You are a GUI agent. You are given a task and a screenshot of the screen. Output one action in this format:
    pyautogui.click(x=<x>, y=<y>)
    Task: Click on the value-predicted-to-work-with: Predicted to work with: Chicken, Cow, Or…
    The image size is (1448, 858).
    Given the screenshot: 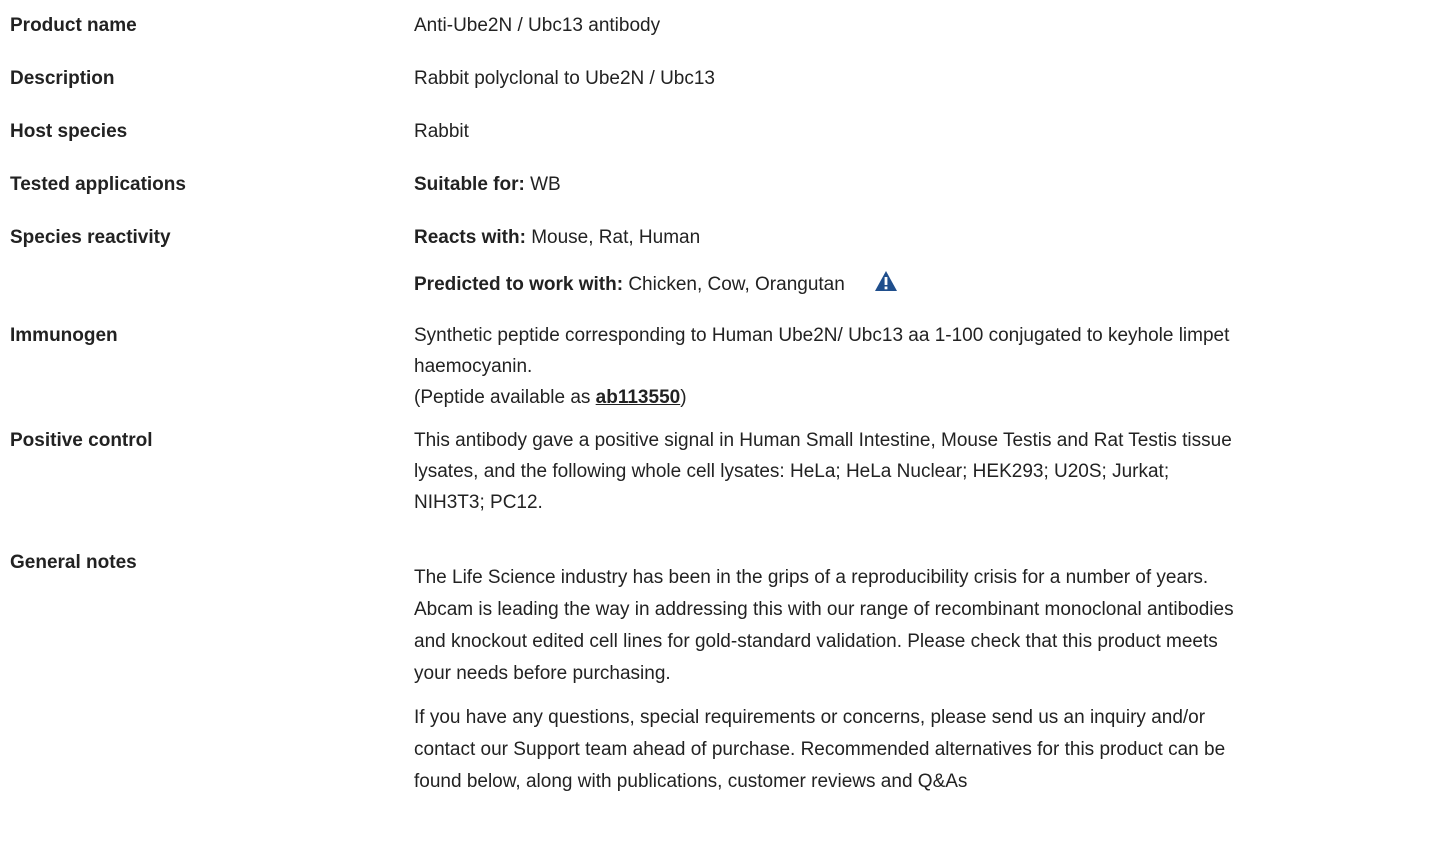 What is the action you would take?
    pyautogui.click(x=929, y=284)
    